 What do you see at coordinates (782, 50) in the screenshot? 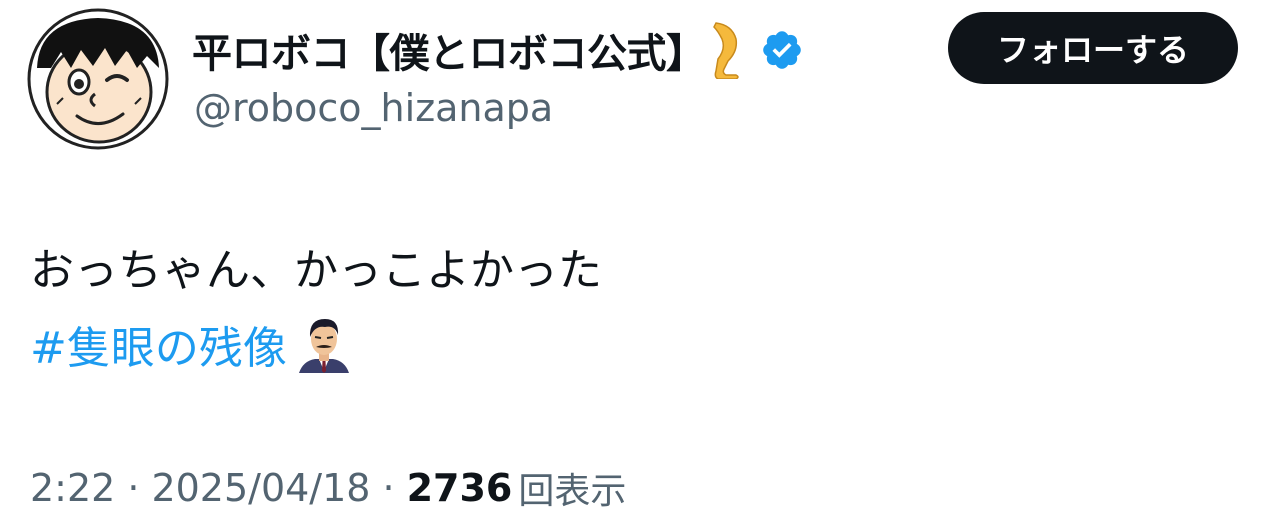
I see `verified-badge-icon` at bounding box center [782, 50].